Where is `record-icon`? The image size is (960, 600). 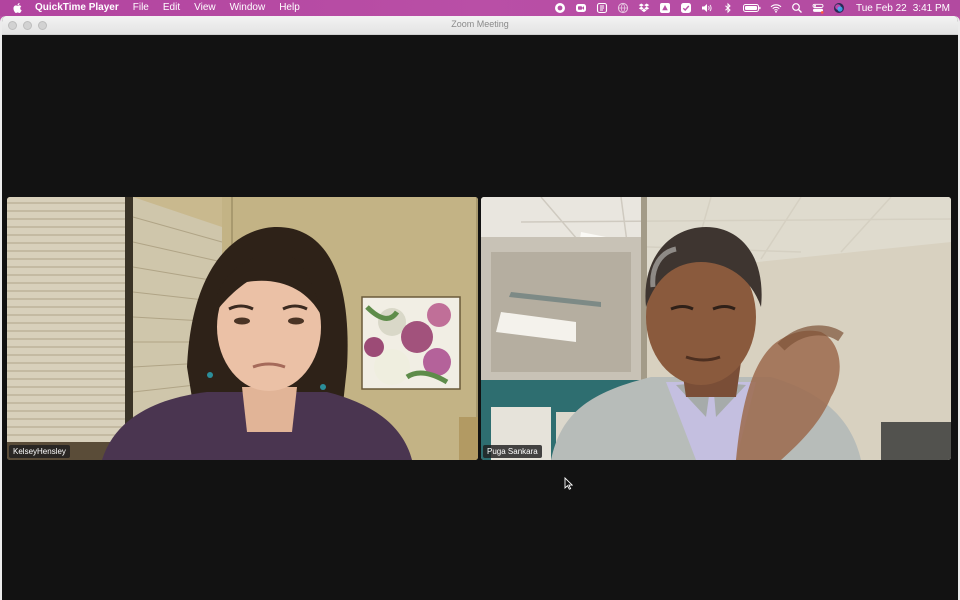 record-icon is located at coordinates (560, 8).